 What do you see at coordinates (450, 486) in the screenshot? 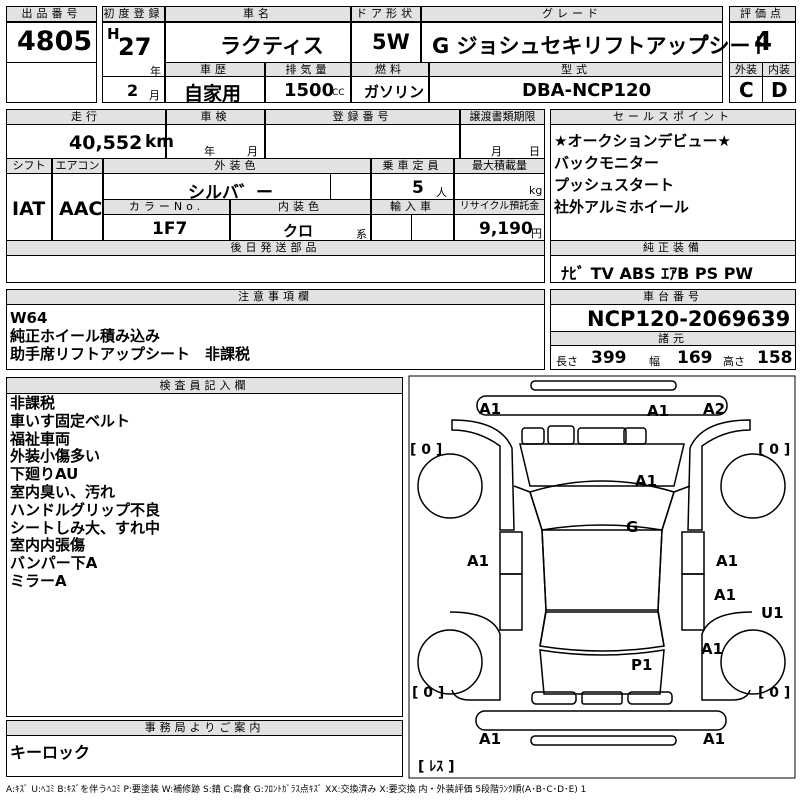
I see `wheel-front-left` at bounding box center [450, 486].